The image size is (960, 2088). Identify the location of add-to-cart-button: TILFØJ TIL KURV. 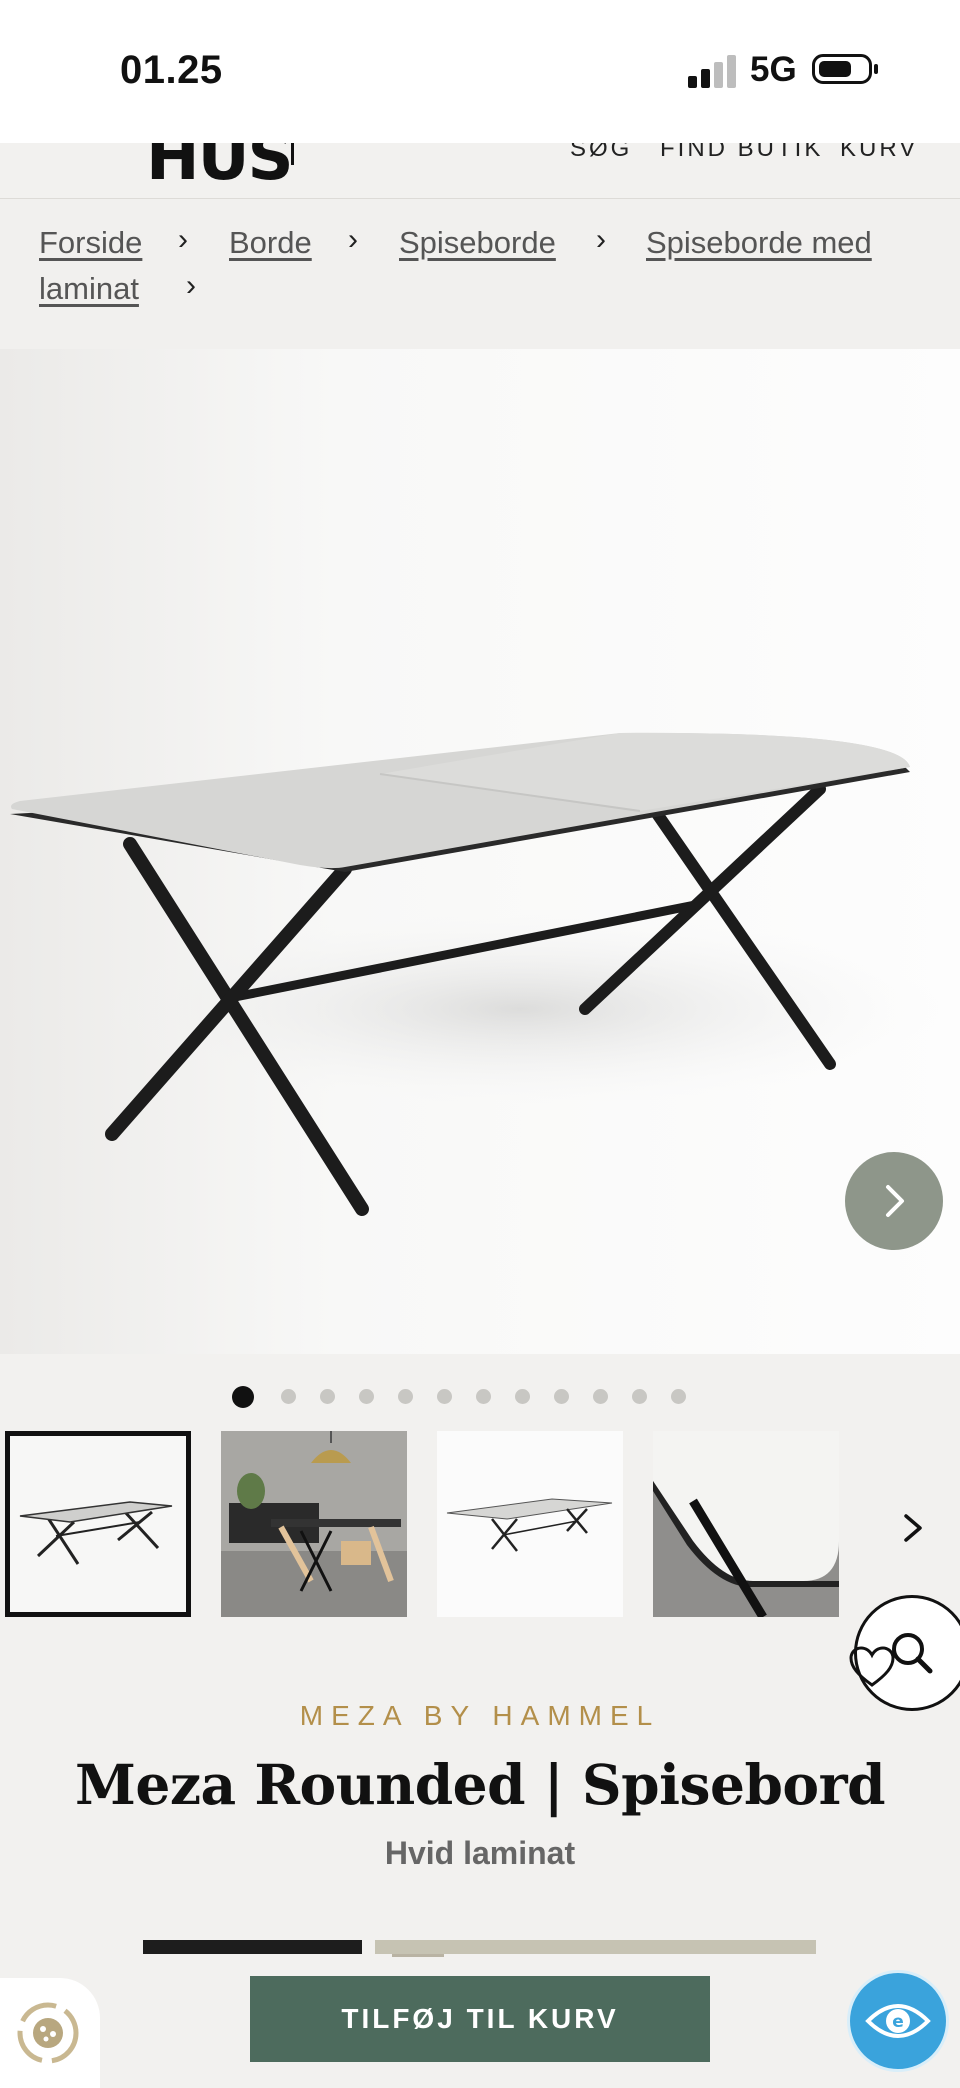
(480, 2019).